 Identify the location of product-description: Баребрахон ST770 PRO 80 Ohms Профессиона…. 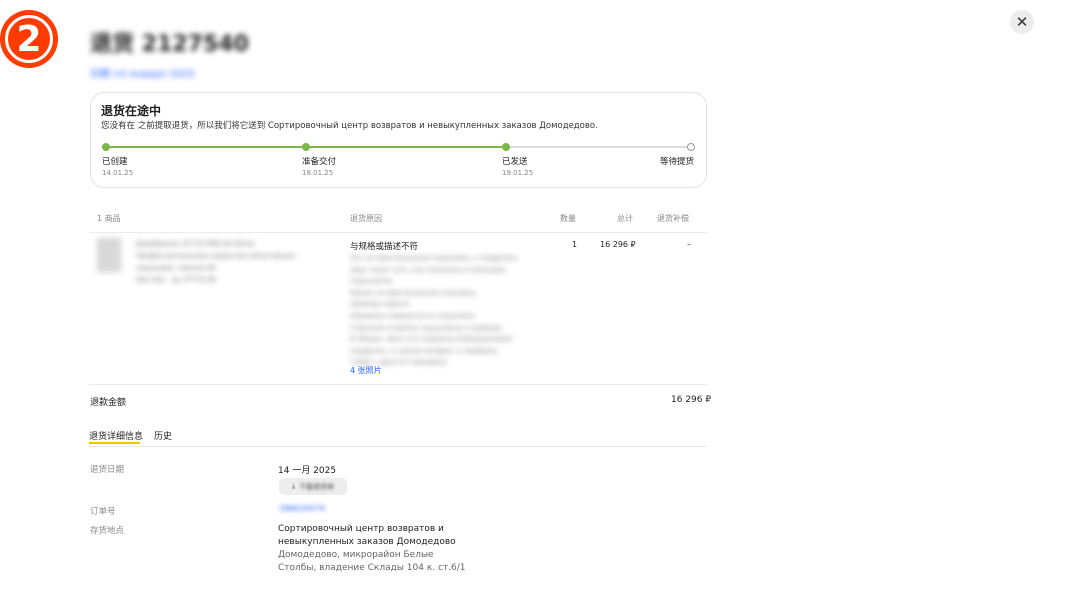
(215, 262).